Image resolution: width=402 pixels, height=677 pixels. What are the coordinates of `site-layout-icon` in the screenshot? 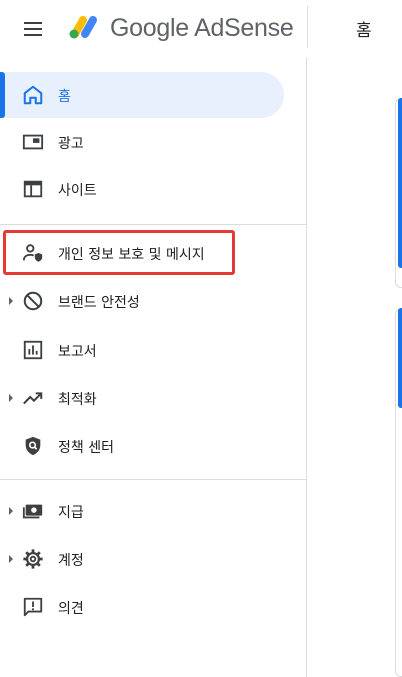 It's located at (33, 189).